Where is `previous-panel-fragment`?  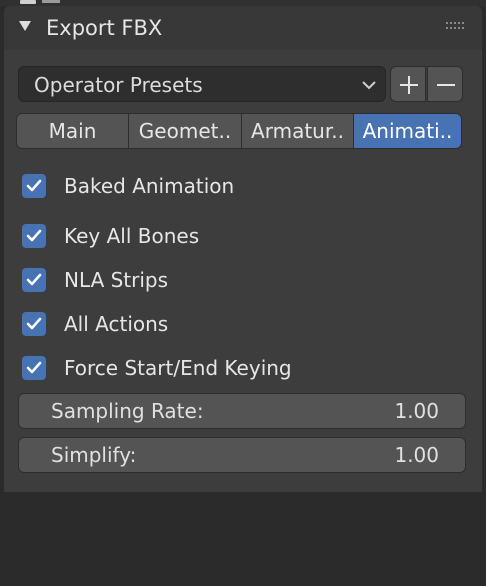
previous-panel-fragment is located at coordinates (28, 2).